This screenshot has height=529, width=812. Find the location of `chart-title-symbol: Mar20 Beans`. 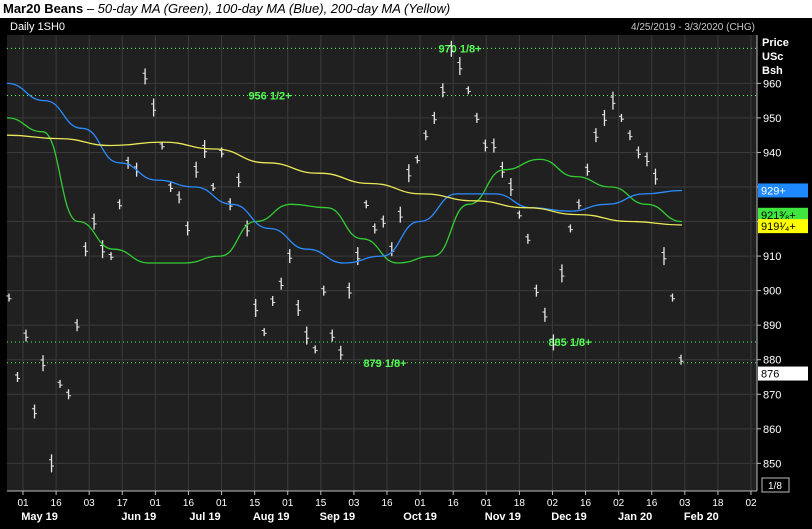

chart-title-symbol: Mar20 Beans is located at coordinates (43, 8).